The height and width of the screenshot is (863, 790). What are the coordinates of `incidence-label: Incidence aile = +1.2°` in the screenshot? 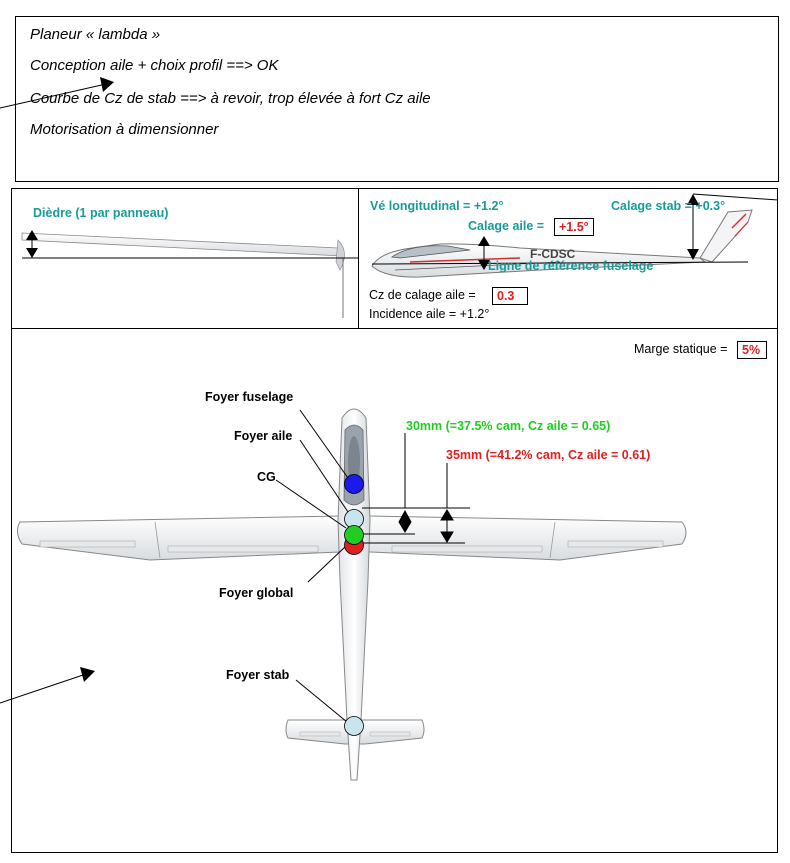 It's located at (429, 314).